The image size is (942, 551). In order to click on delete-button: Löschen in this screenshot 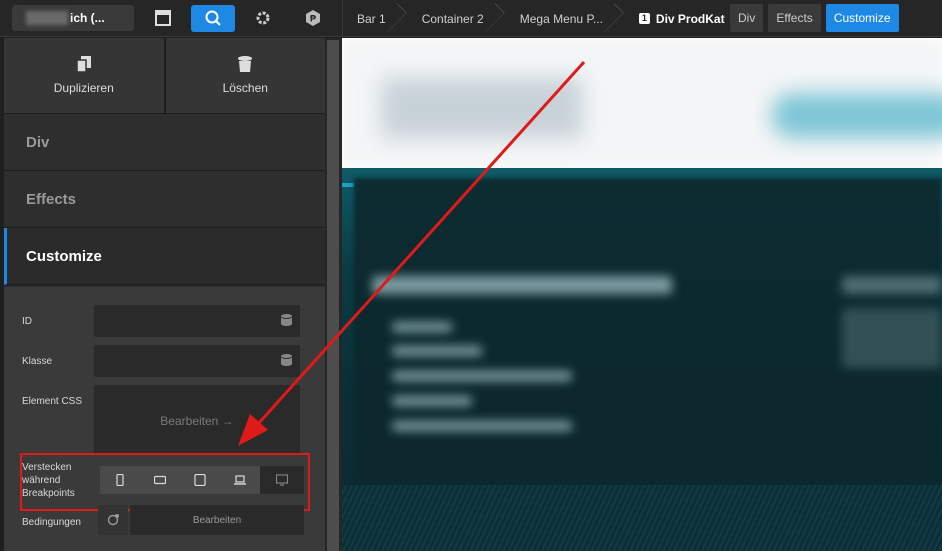, I will do `click(244, 75)`.